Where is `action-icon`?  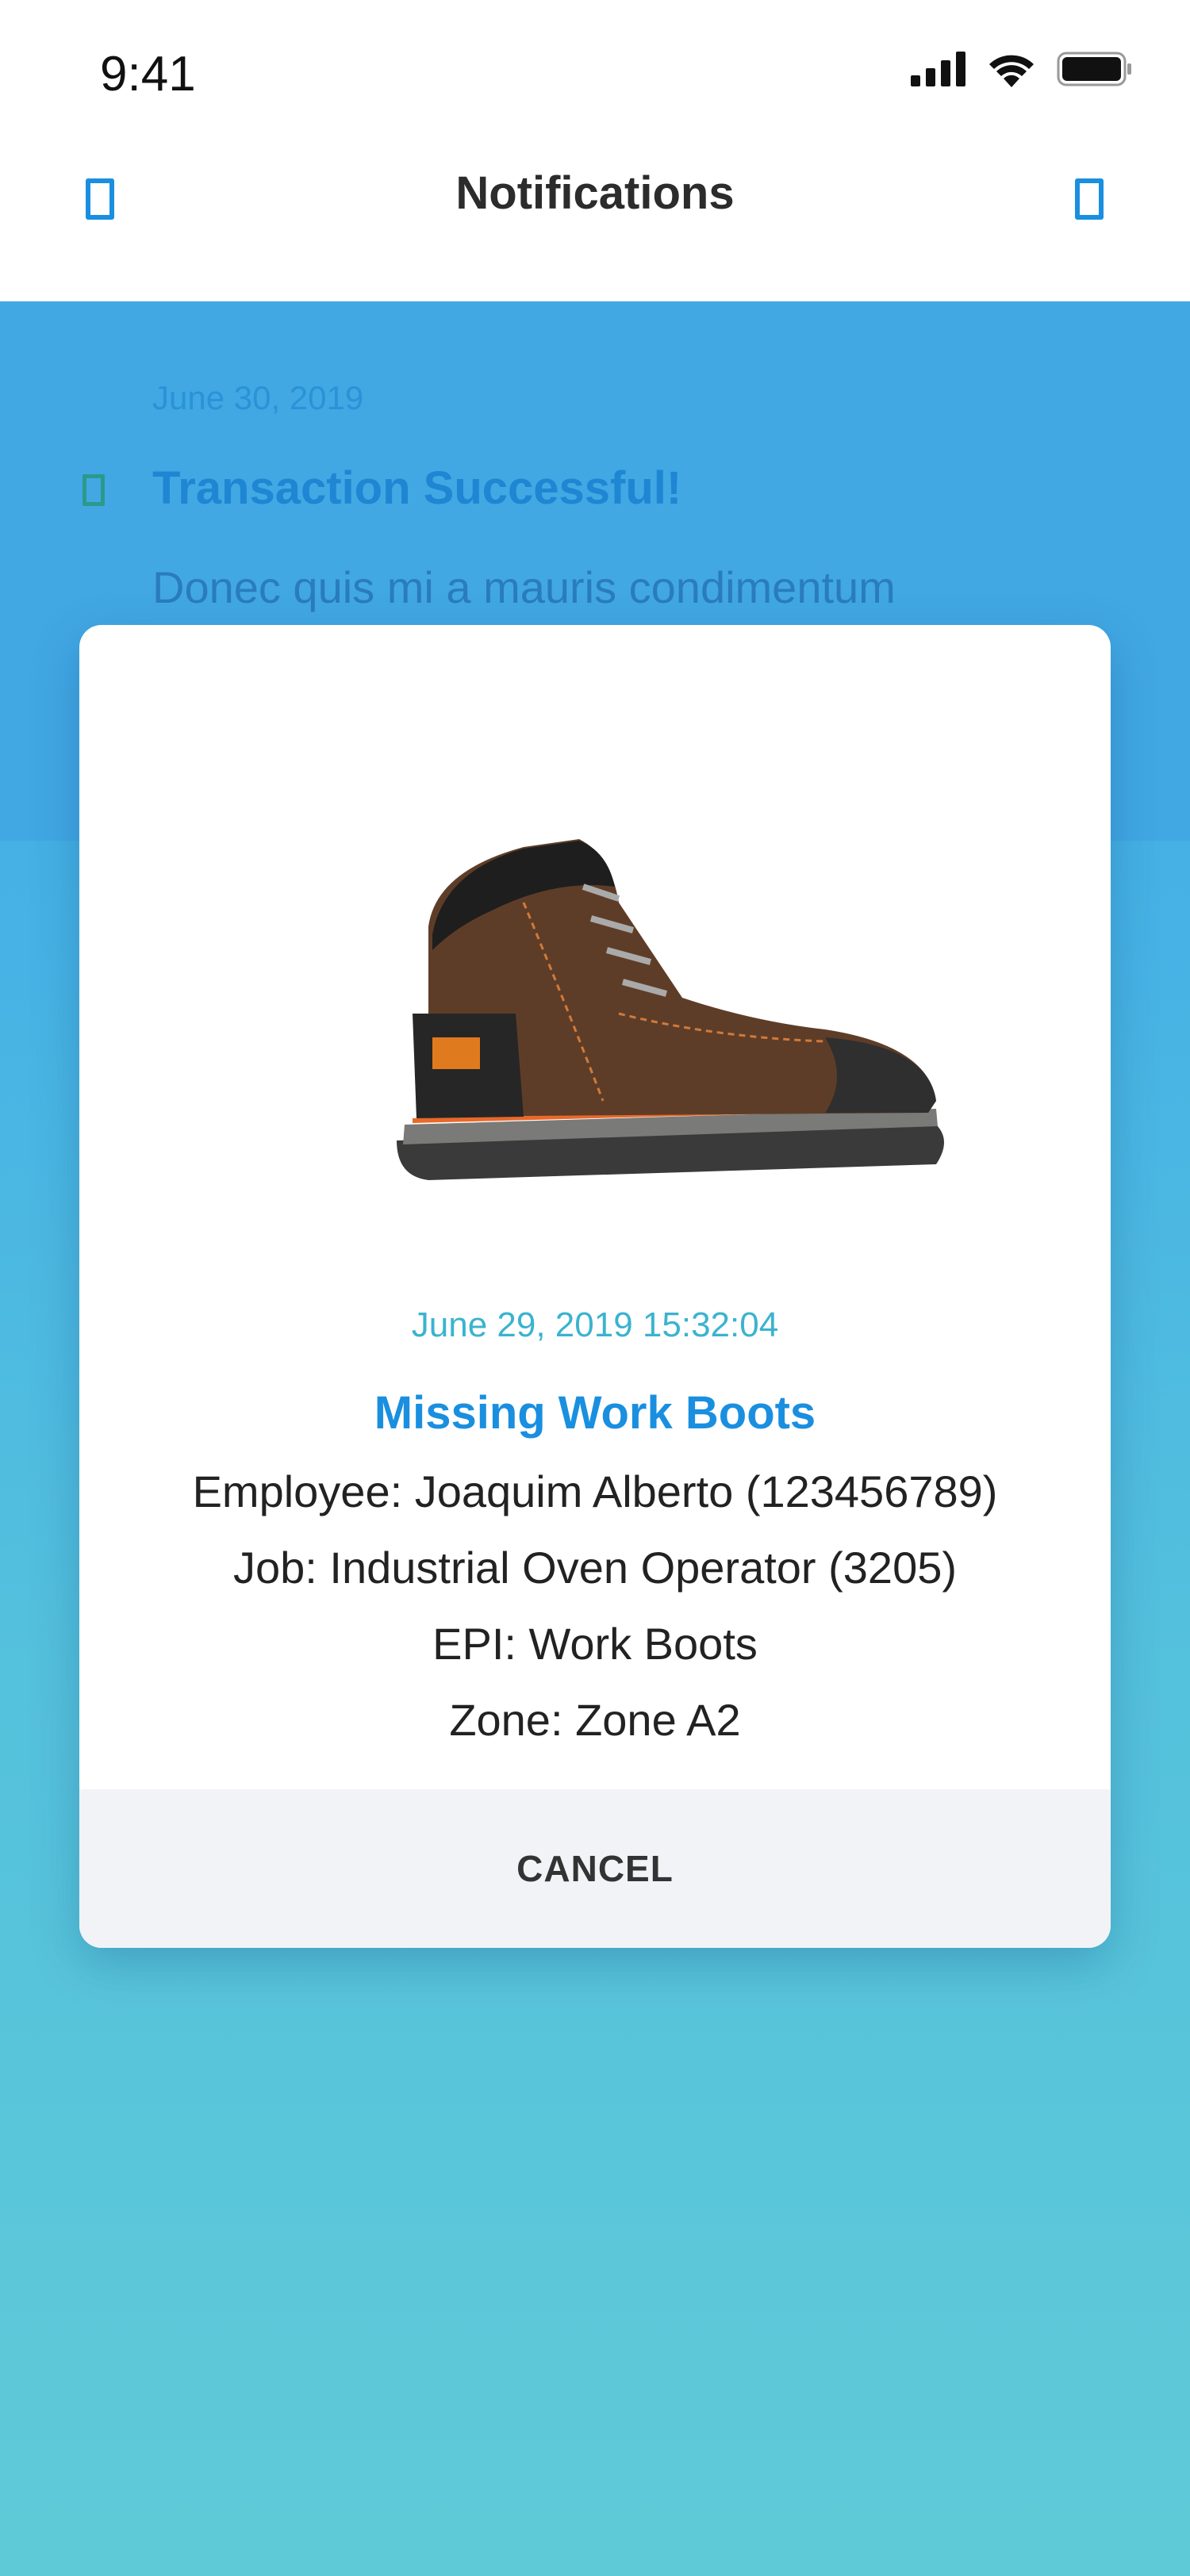
action-icon is located at coordinates (1089, 199).